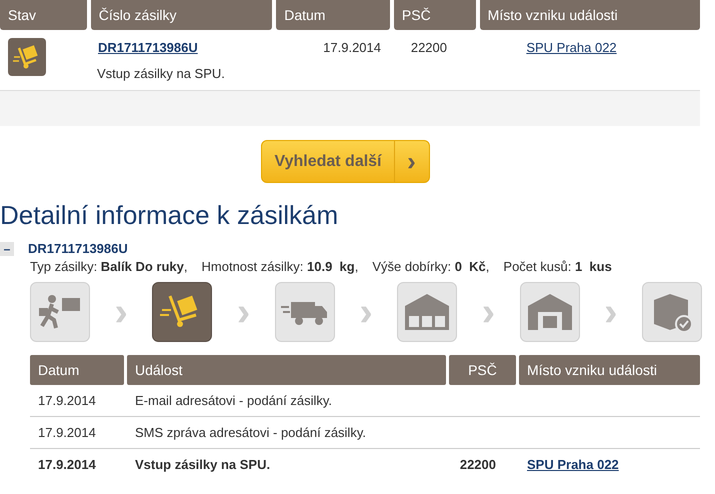 The width and height of the screenshot is (715, 494). I want to click on parcel-info: Hmotnost zásilky: 10.9 kg,, so click(280, 266).